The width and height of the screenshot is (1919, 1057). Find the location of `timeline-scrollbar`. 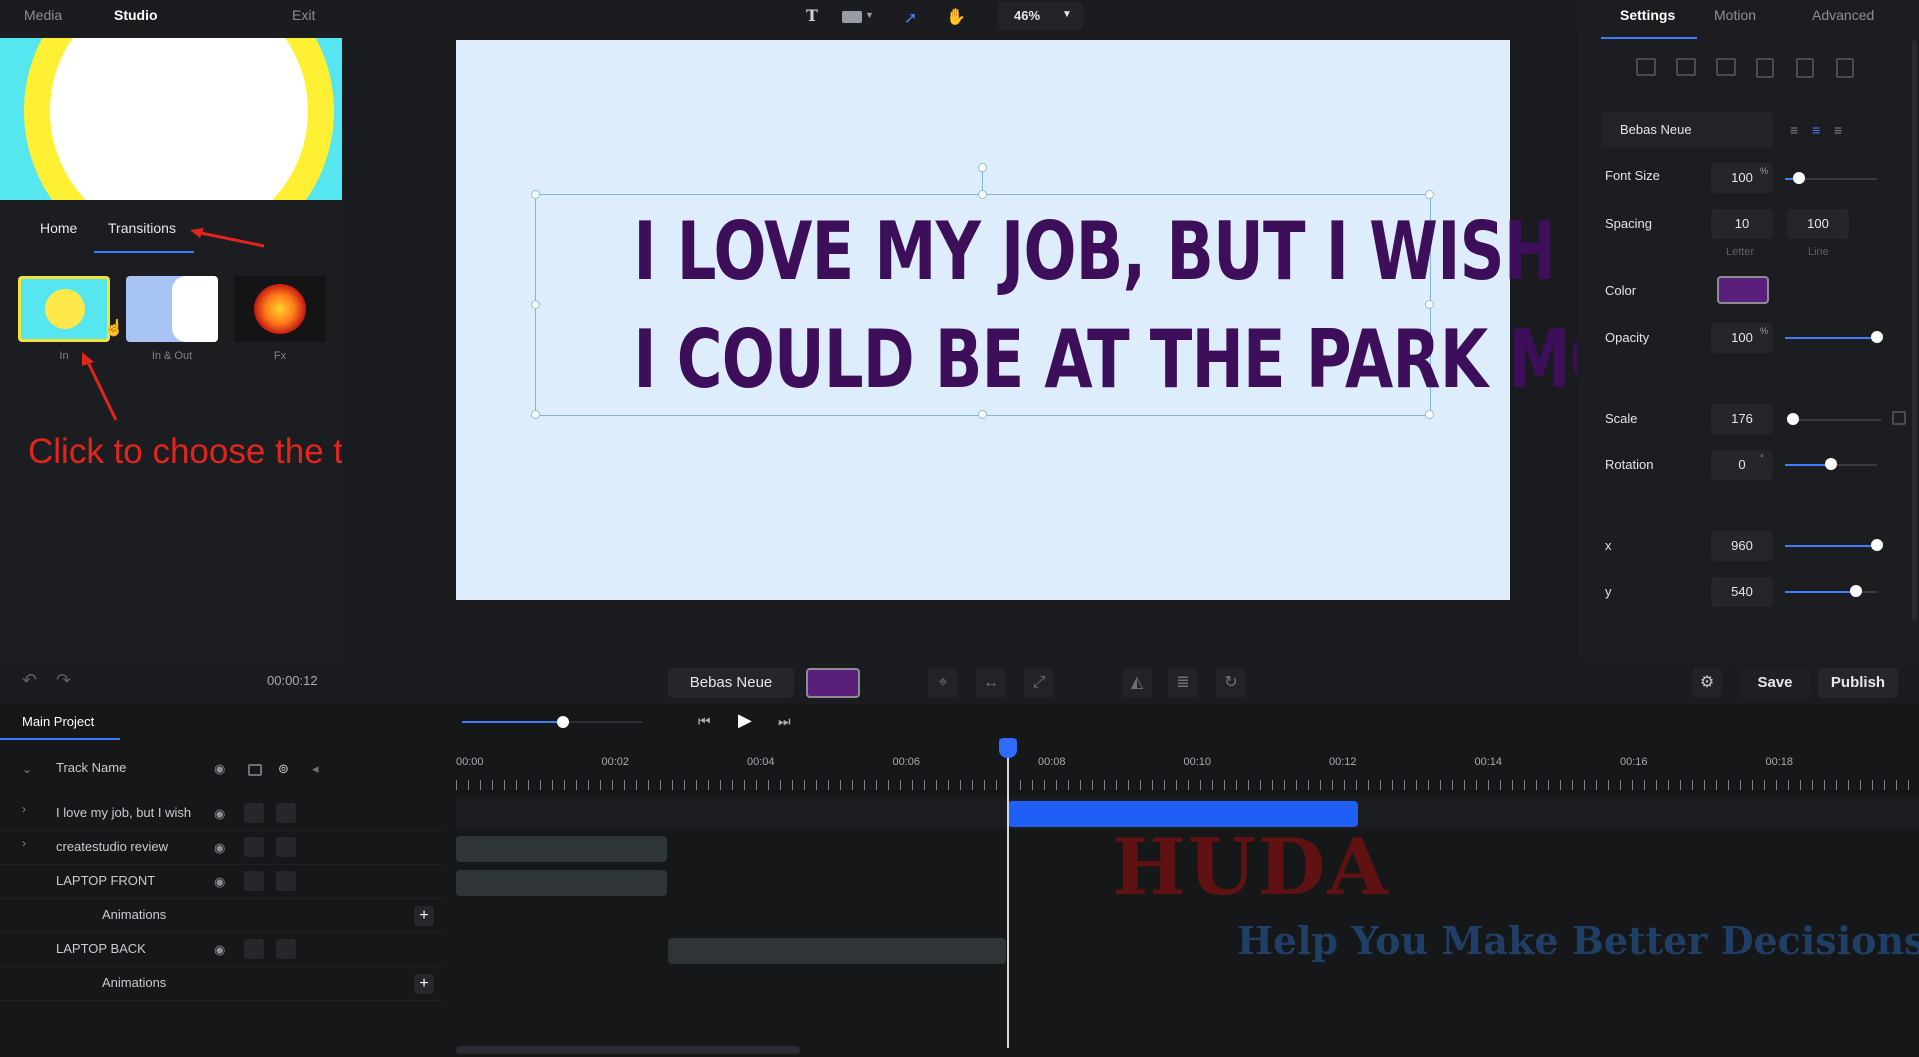

timeline-scrollbar is located at coordinates (628, 1050).